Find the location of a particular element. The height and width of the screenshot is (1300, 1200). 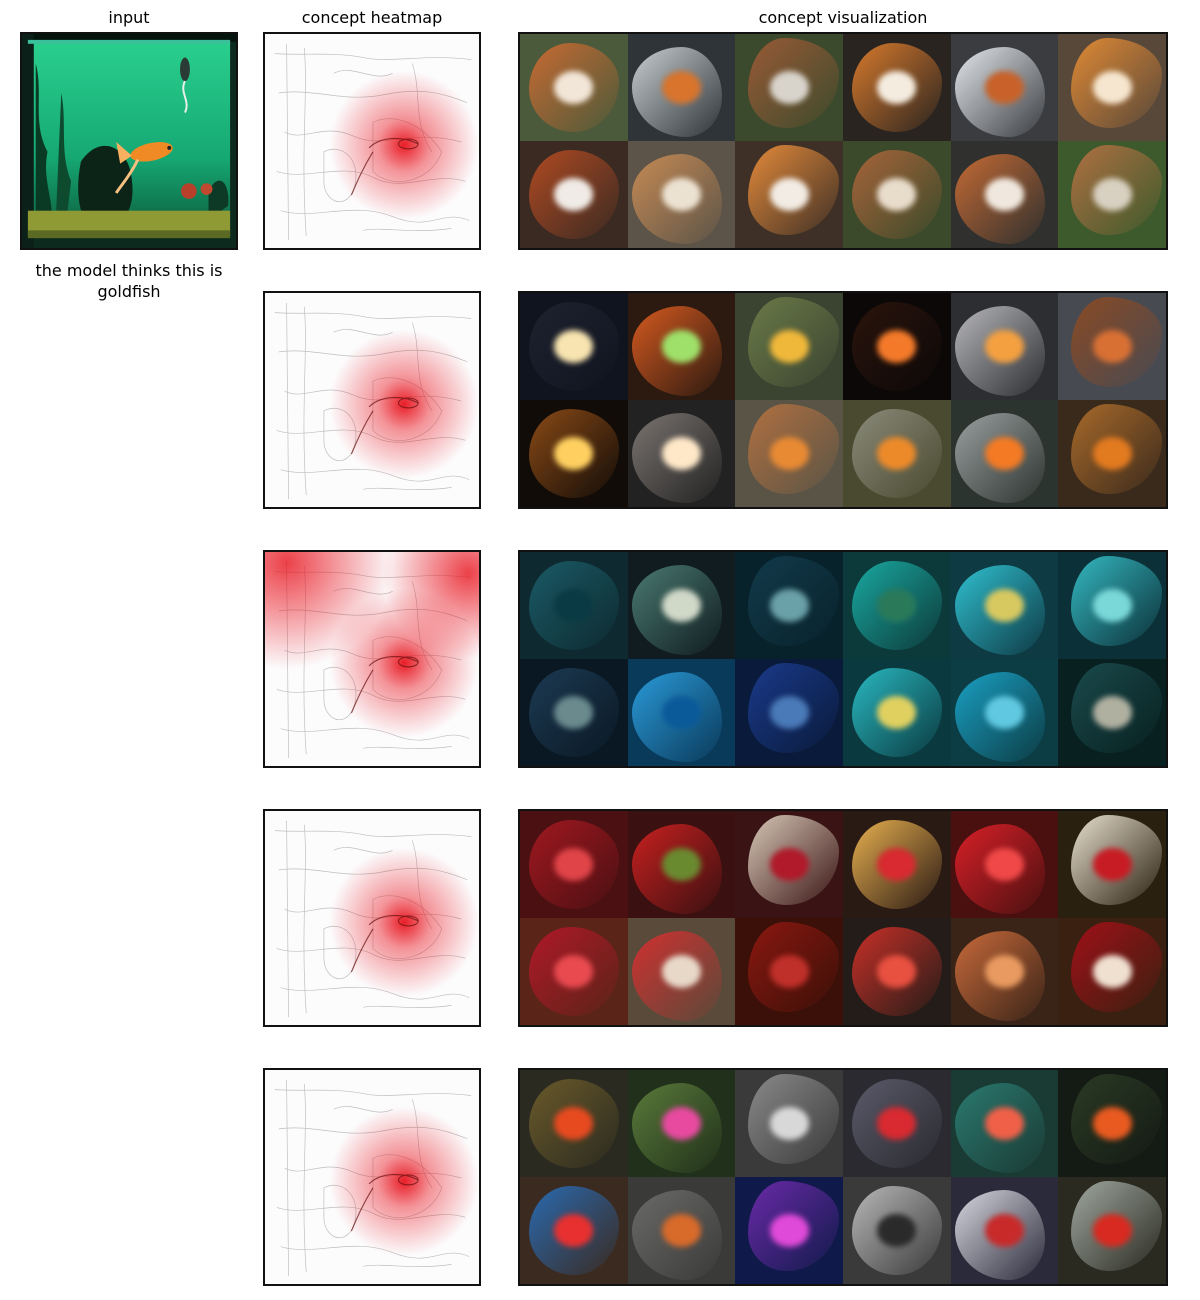

heatmap-column-title: concept heatmap is located at coordinates (372, 17).